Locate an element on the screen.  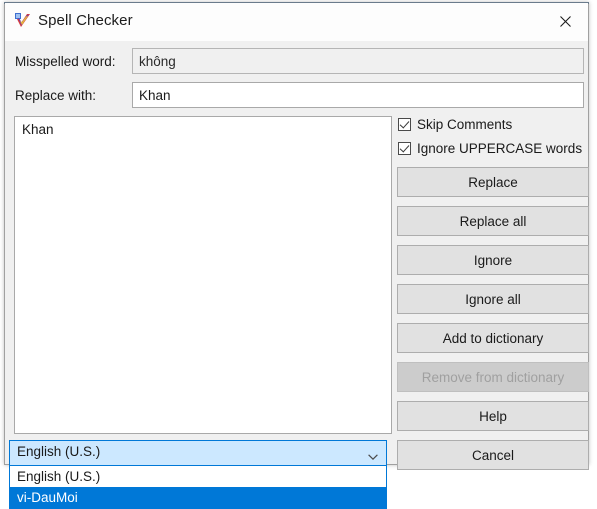
window-title: Spell Checker is located at coordinates (85, 20).